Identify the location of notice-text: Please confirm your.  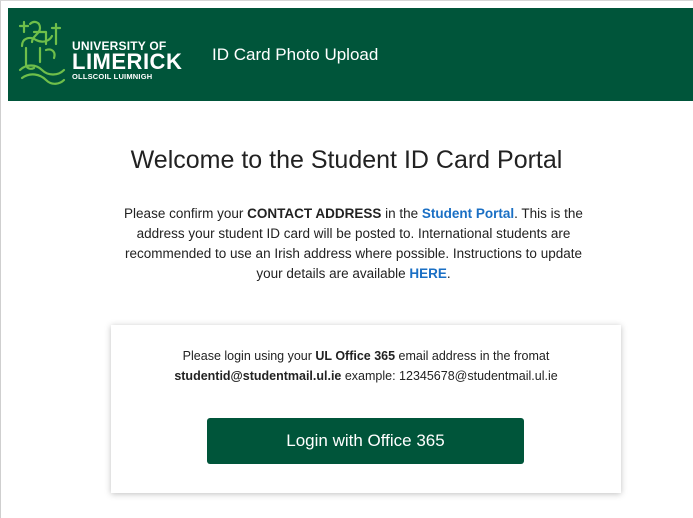
(186, 213).